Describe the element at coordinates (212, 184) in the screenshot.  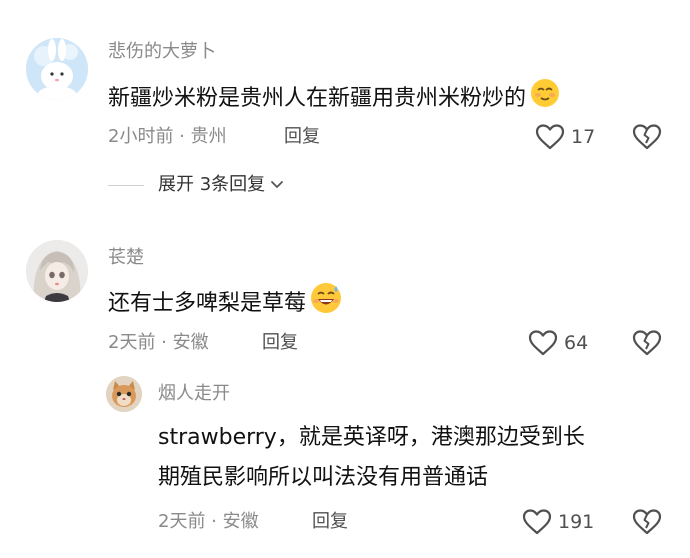
I see `expand-replies-label: 展开 3条回复` at that location.